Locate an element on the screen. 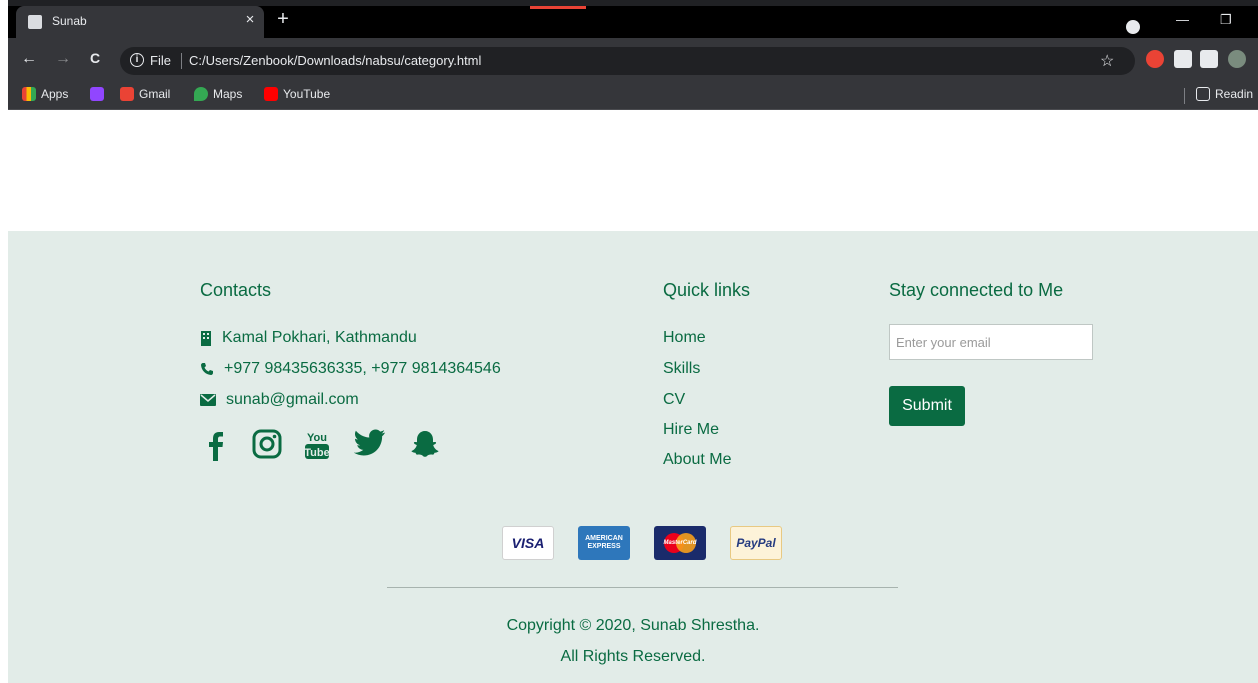 This screenshot has width=1258, height=683. submit-button: Submit is located at coordinates (927, 406).